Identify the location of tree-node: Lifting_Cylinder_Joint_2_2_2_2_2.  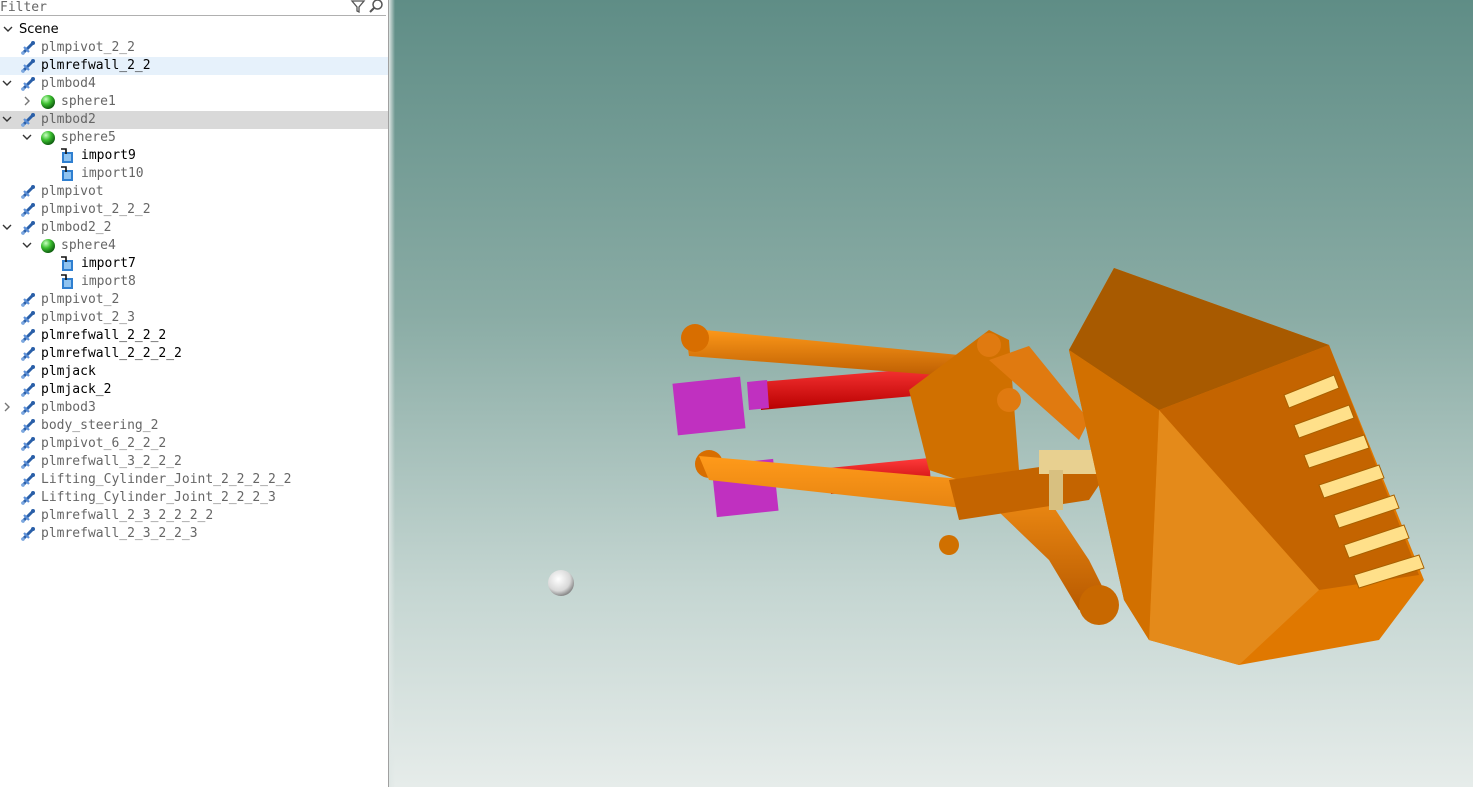
(194, 480).